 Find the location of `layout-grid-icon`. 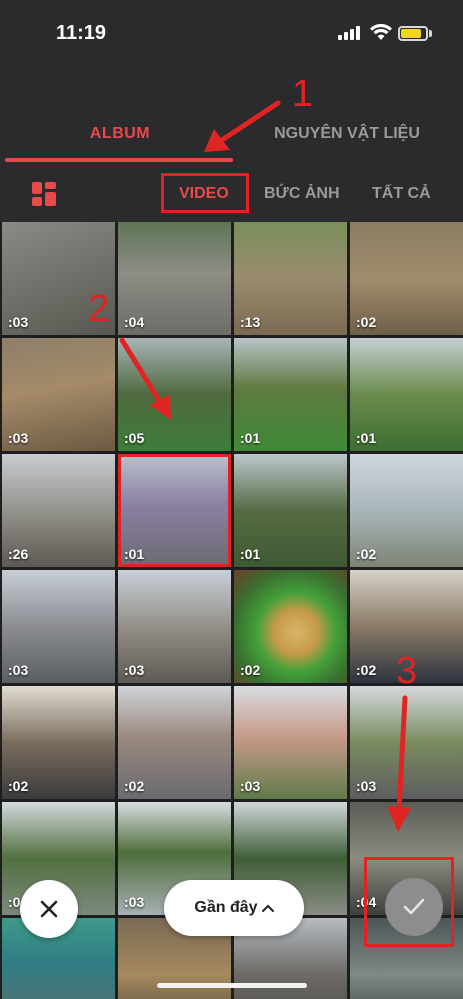

layout-grid-icon is located at coordinates (44, 194).